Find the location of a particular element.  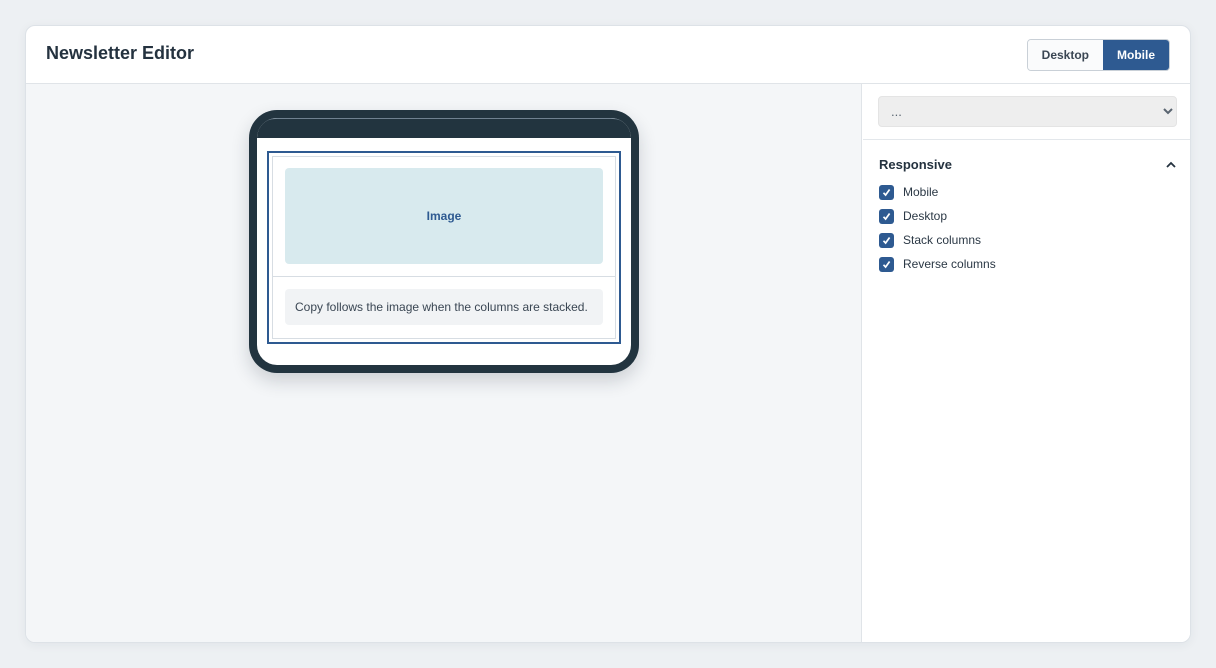

stack-columns-checkbox is located at coordinates (886, 240).